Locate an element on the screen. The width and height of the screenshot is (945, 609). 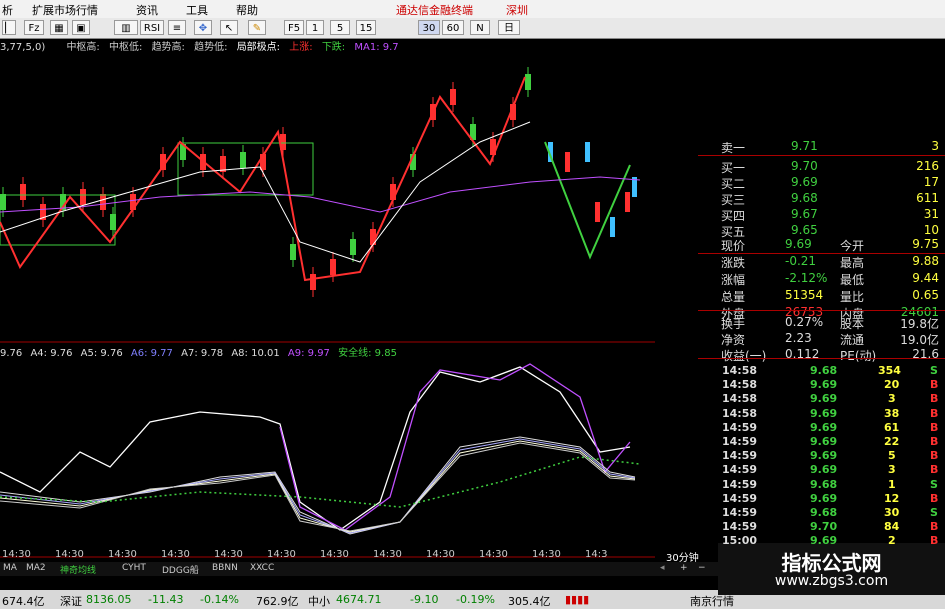
toolbar-button-left: ▏ is located at coordinates (9, 27).